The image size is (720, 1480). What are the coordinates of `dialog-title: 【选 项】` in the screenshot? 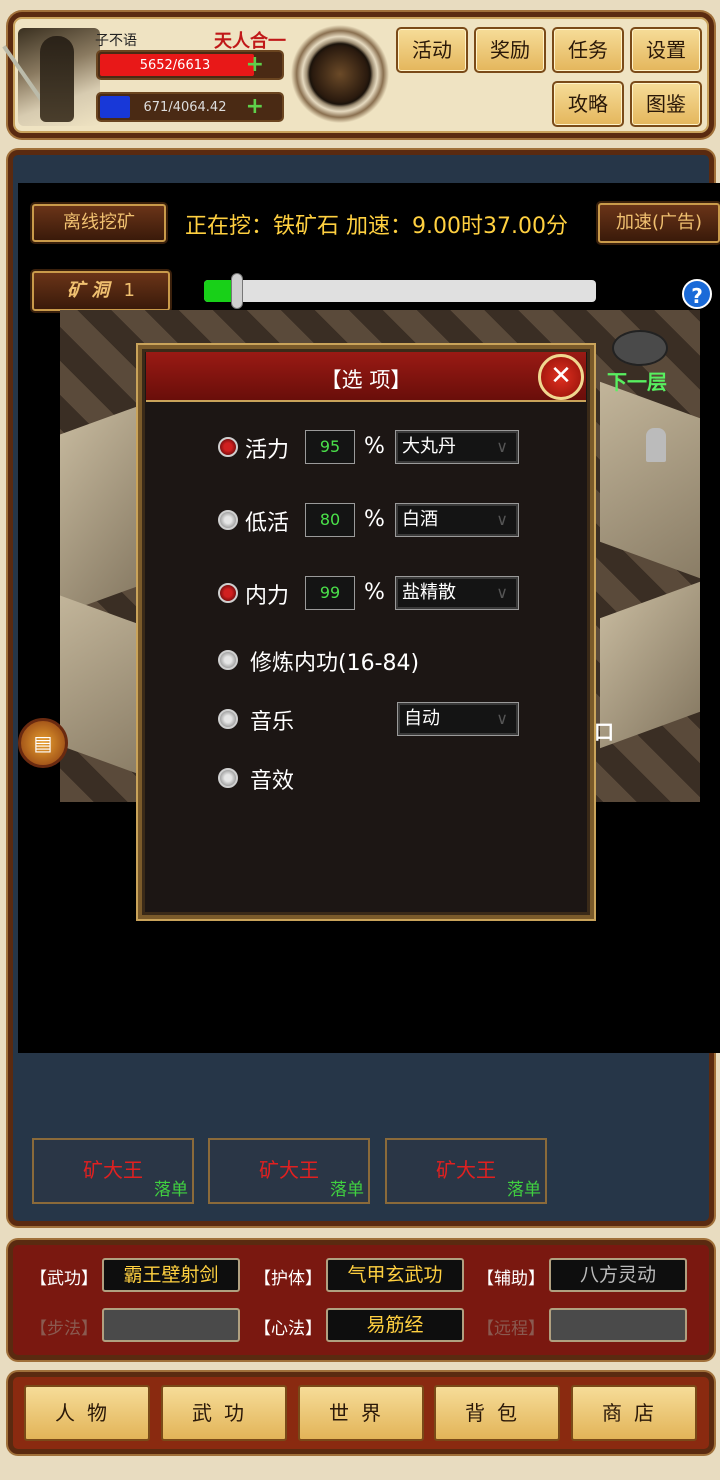 It's located at (366, 380).